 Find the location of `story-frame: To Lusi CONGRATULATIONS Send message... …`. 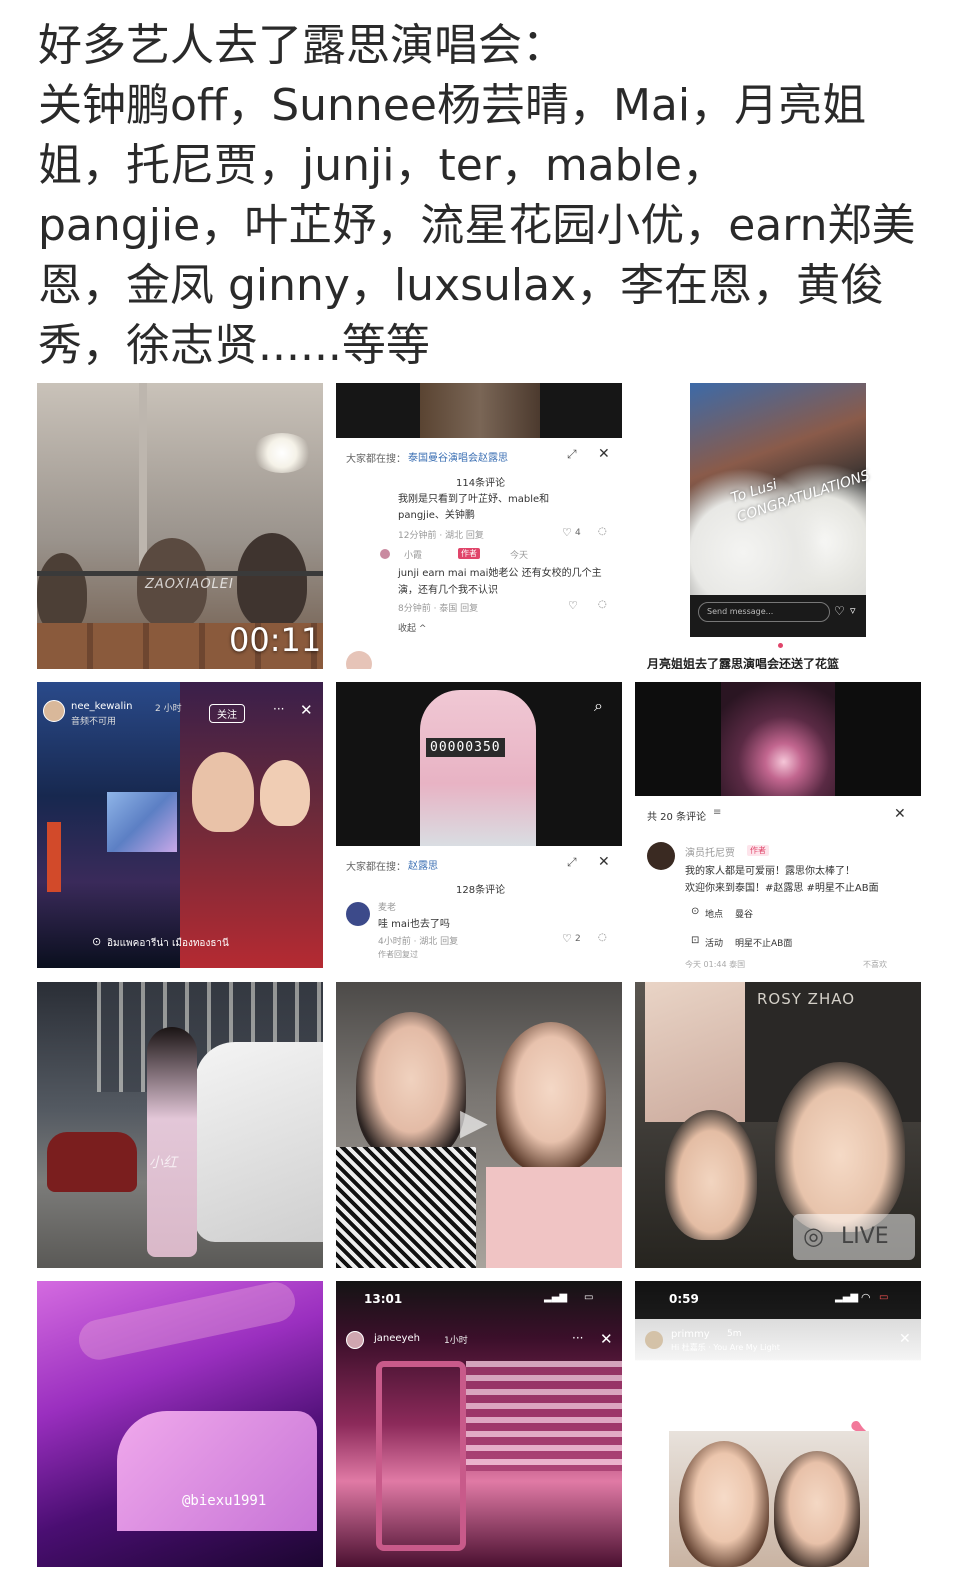

story-frame: To Lusi CONGRATULATIONS Send message... … is located at coordinates (781, 510).